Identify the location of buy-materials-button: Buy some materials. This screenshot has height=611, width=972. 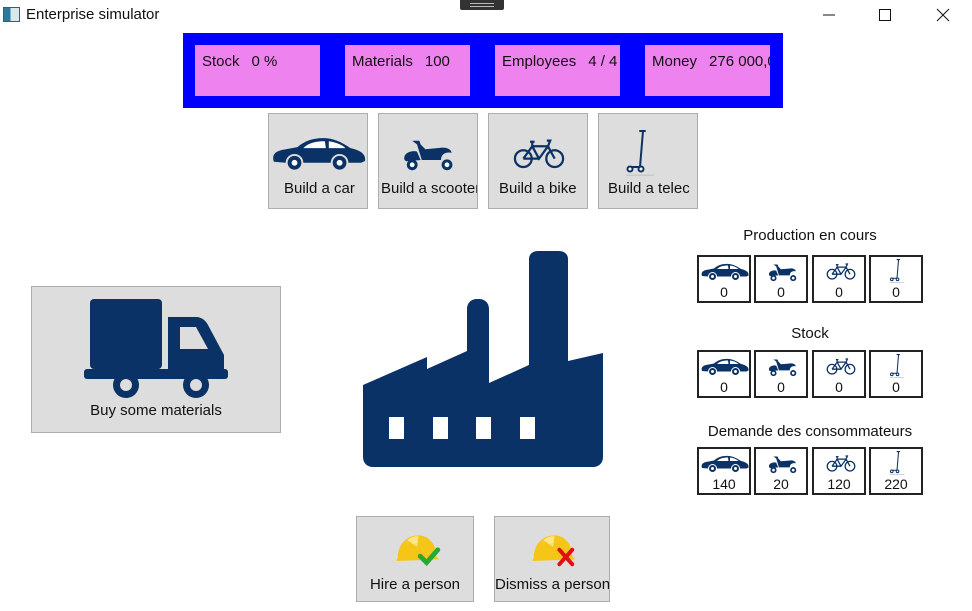
(156, 359).